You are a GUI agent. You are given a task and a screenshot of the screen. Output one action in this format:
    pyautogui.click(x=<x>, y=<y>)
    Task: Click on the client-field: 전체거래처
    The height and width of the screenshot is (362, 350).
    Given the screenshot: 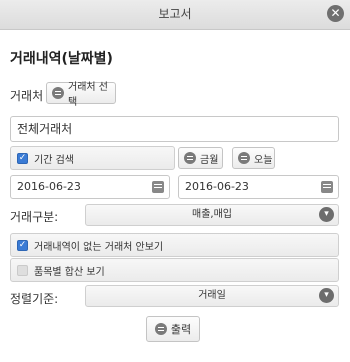 What is the action you would take?
    pyautogui.click(x=174, y=129)
    